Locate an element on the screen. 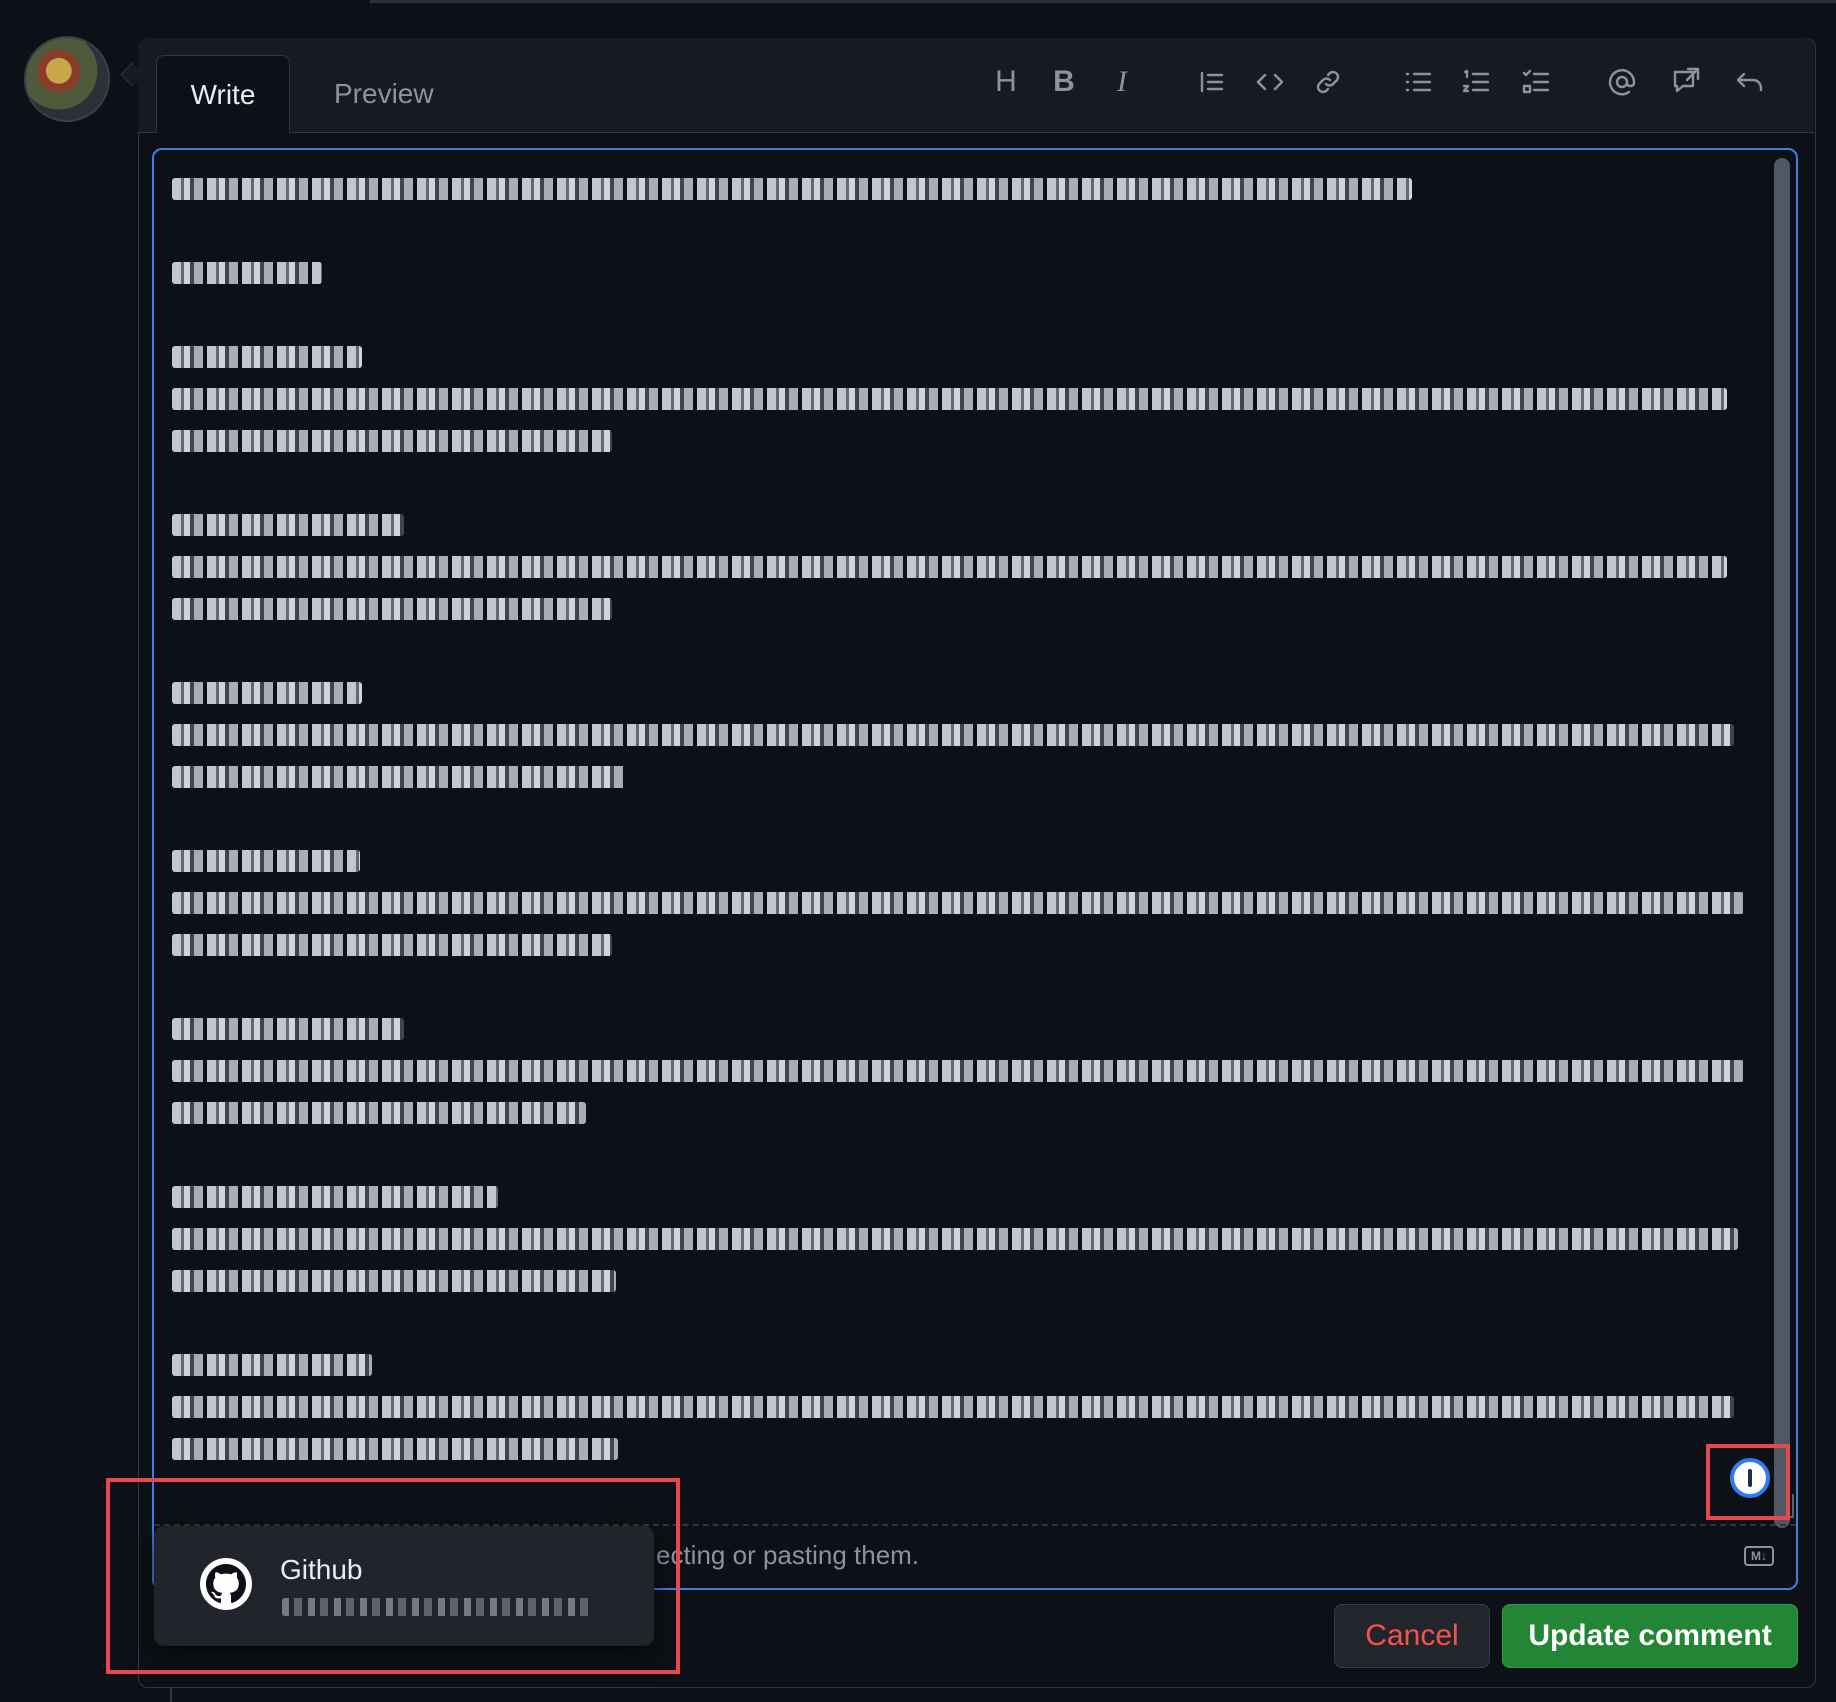  unordered-list-button is located at coordinates (1418, 82).